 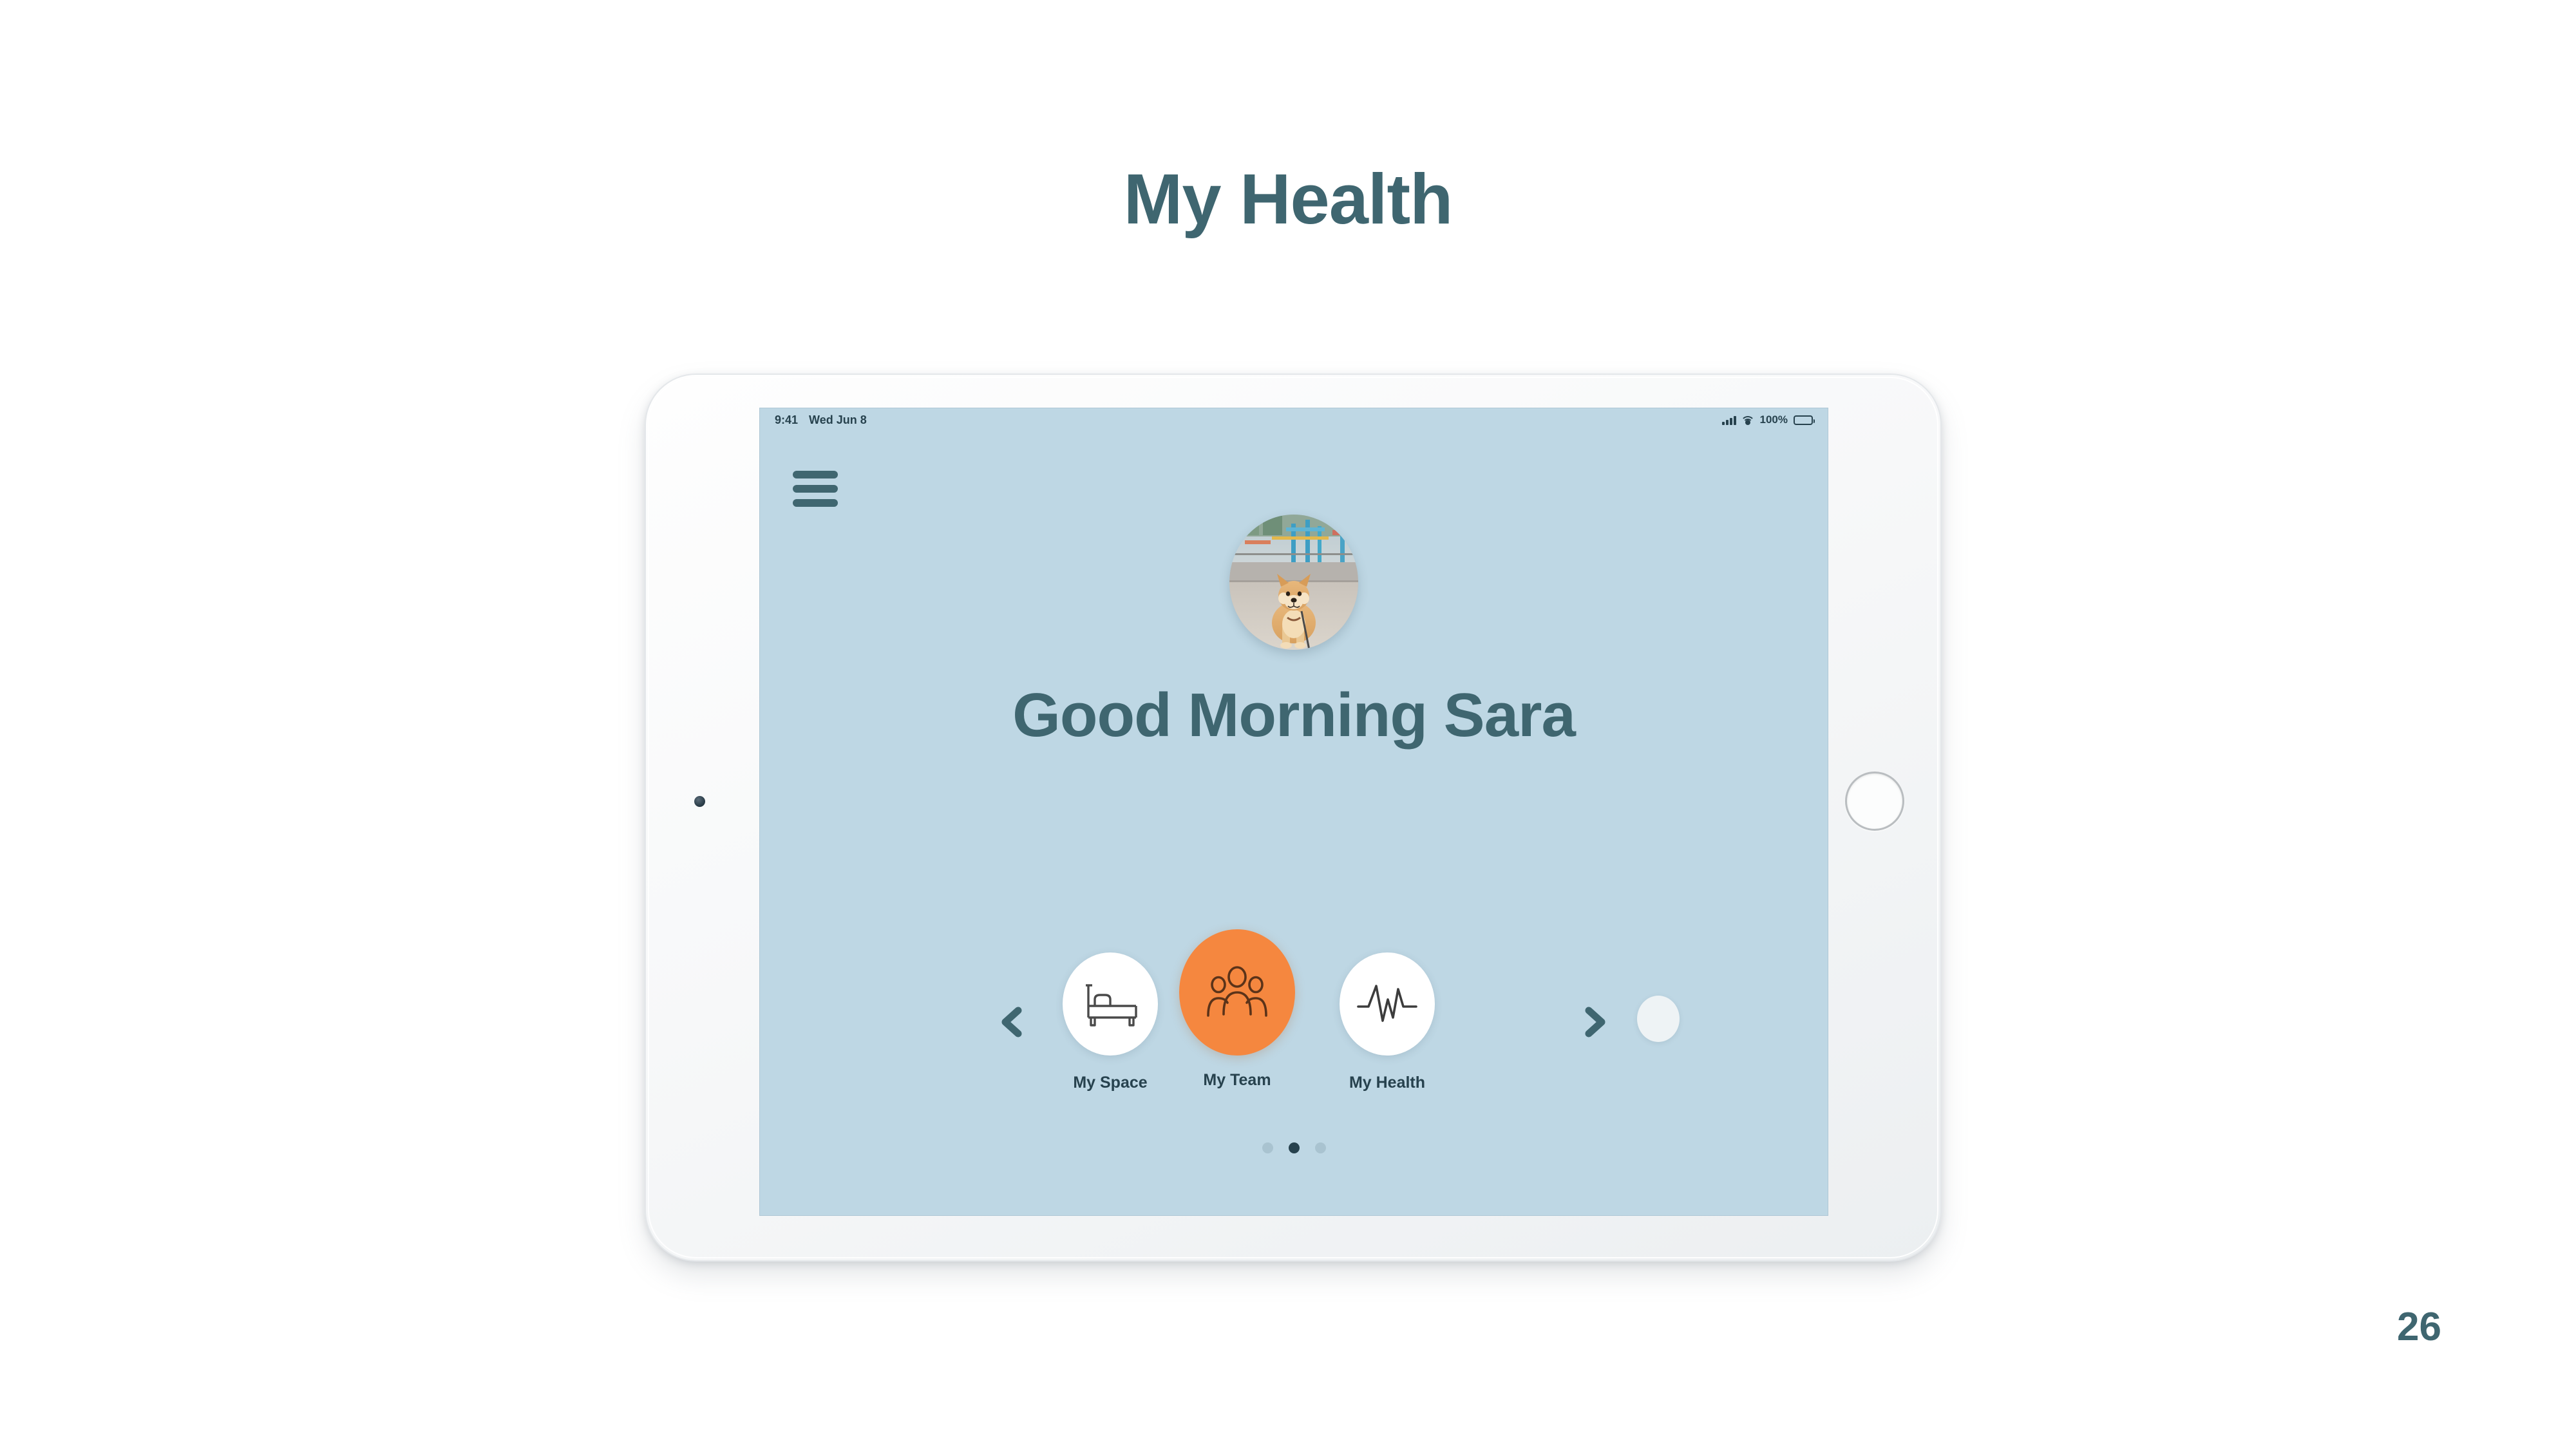 What do you see at coordinates (838, 419) in the screenshot?
I see `status-date: Wed Jun 8` at bounding box center [838, 419].